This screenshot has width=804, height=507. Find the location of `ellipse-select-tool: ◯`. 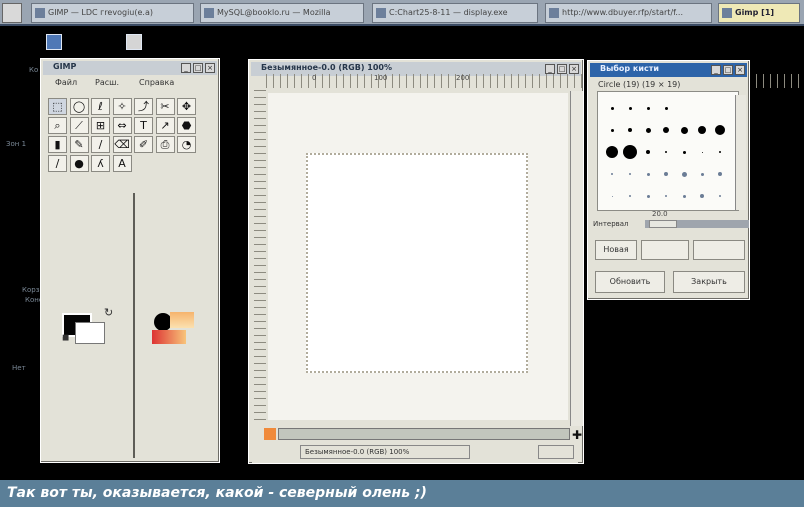

ellipse-select-tool: ◯ is located at coordinates (79, 106).